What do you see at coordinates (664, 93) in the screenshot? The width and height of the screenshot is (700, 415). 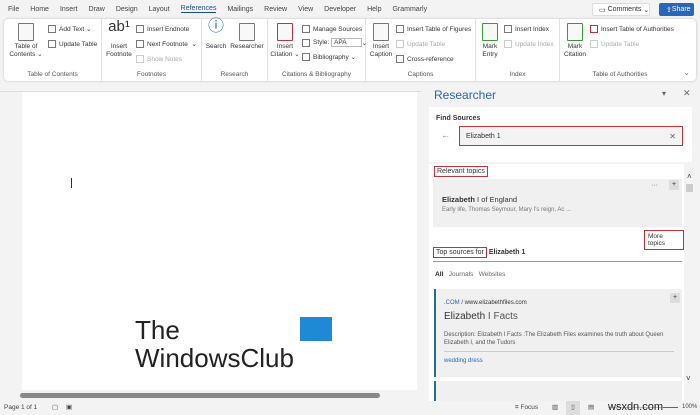 I see `pane-options-icon: ▾` at bounding box center [664, 93].